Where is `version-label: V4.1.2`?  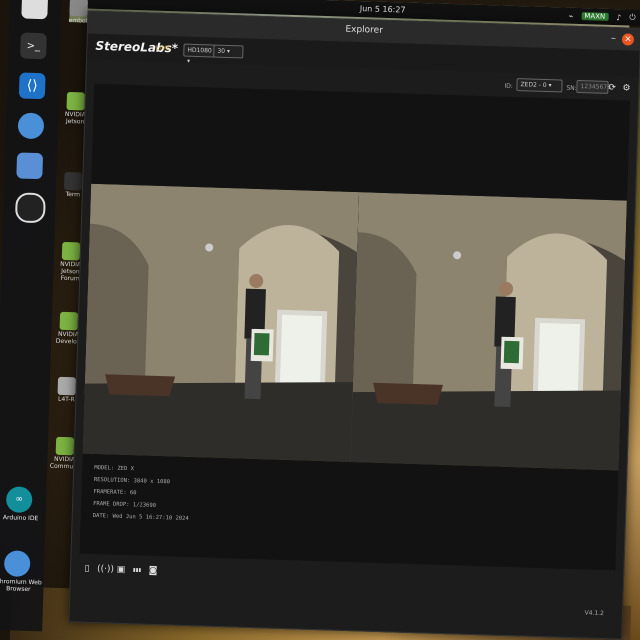 version-label: V4.1.2 is located at coordinates (594, 613).